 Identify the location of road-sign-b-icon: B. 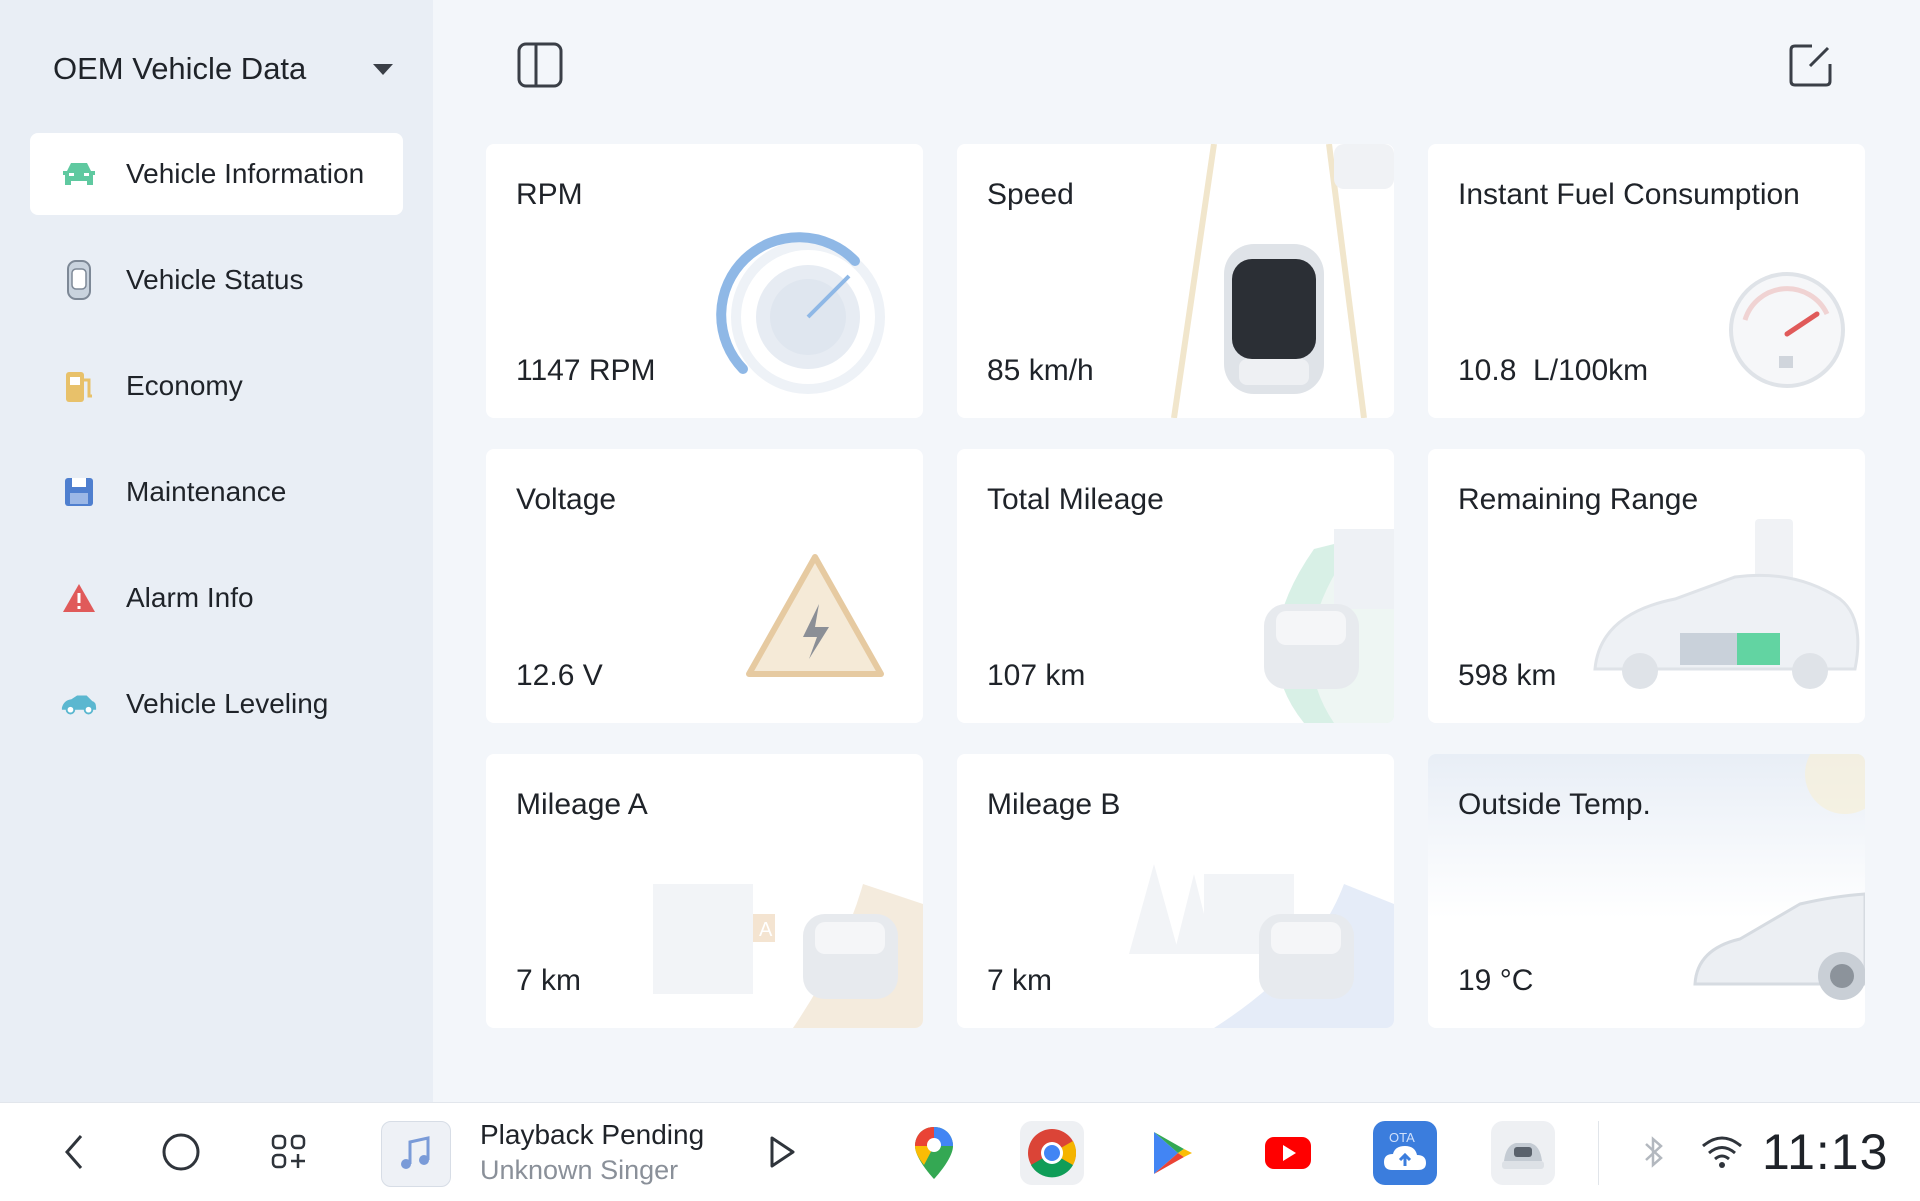
(1261, 946).